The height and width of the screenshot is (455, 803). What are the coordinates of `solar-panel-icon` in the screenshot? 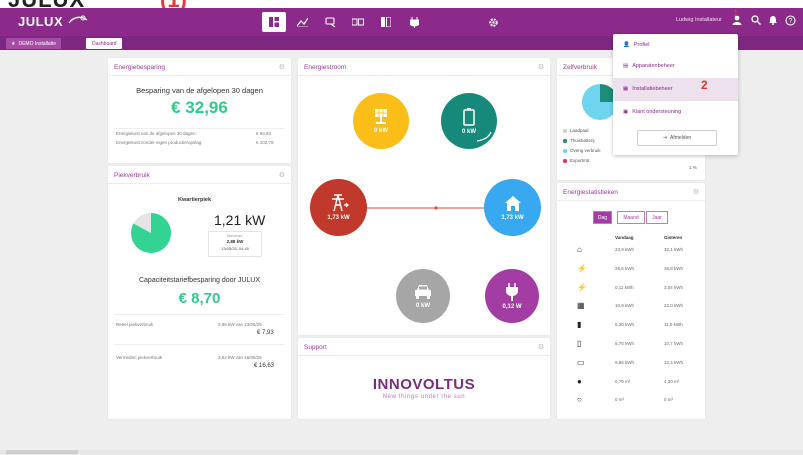 It's located at (381, 116).